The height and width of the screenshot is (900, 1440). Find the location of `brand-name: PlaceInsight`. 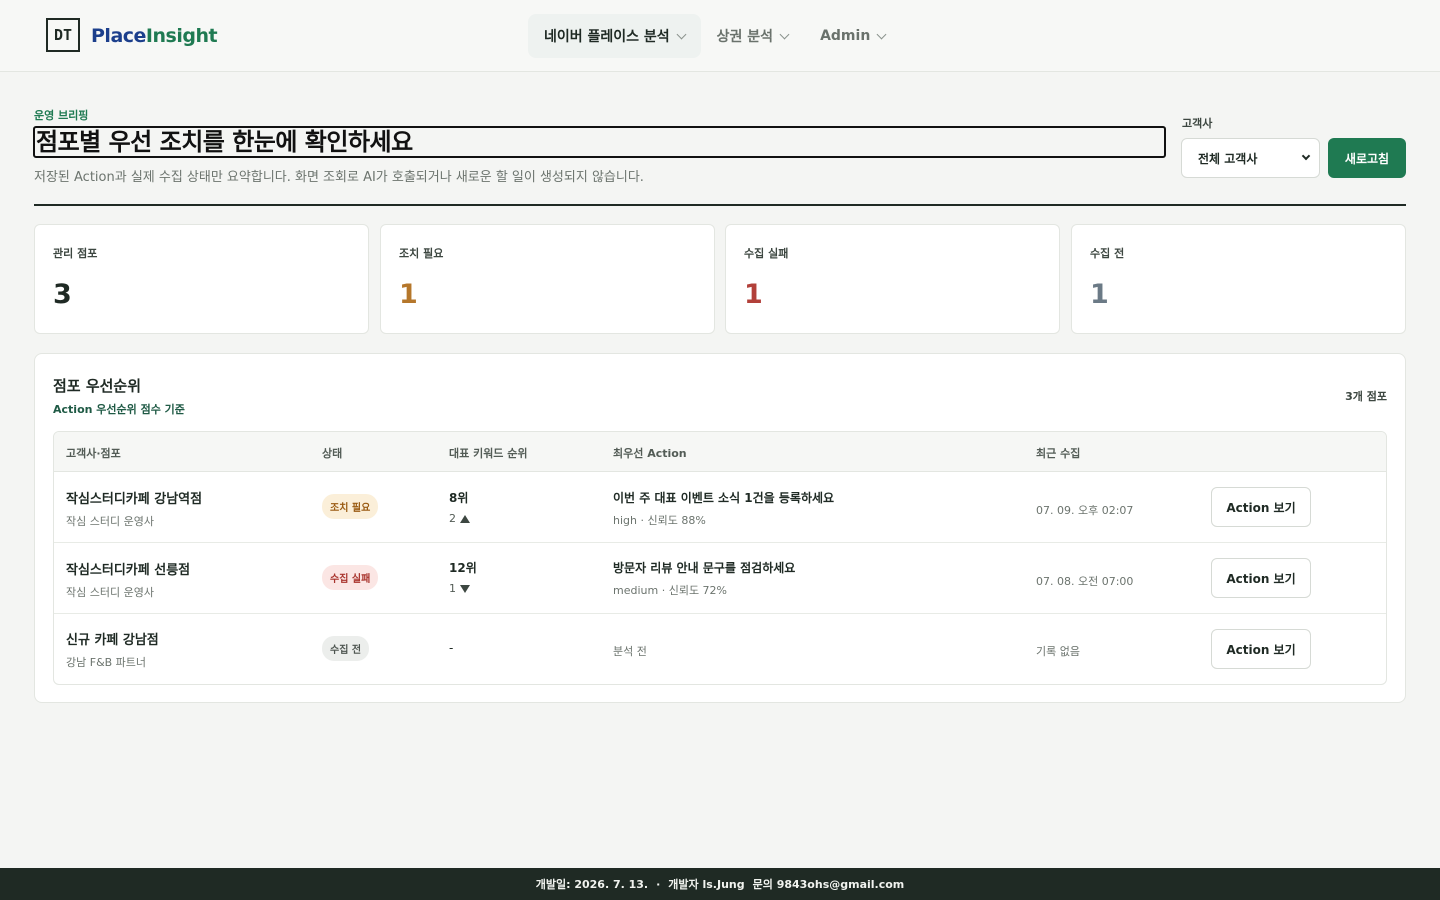

brand-name: PlaceInsight is located at coordinates (154, 36).